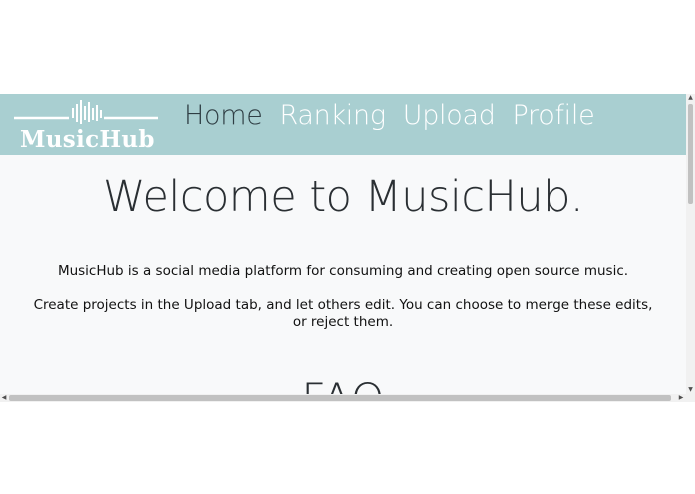 This screenshot has height=494, width=695. Describe the element at coordinates (223, 118) in the screenshot. I see `nav-home: Home` at that location.